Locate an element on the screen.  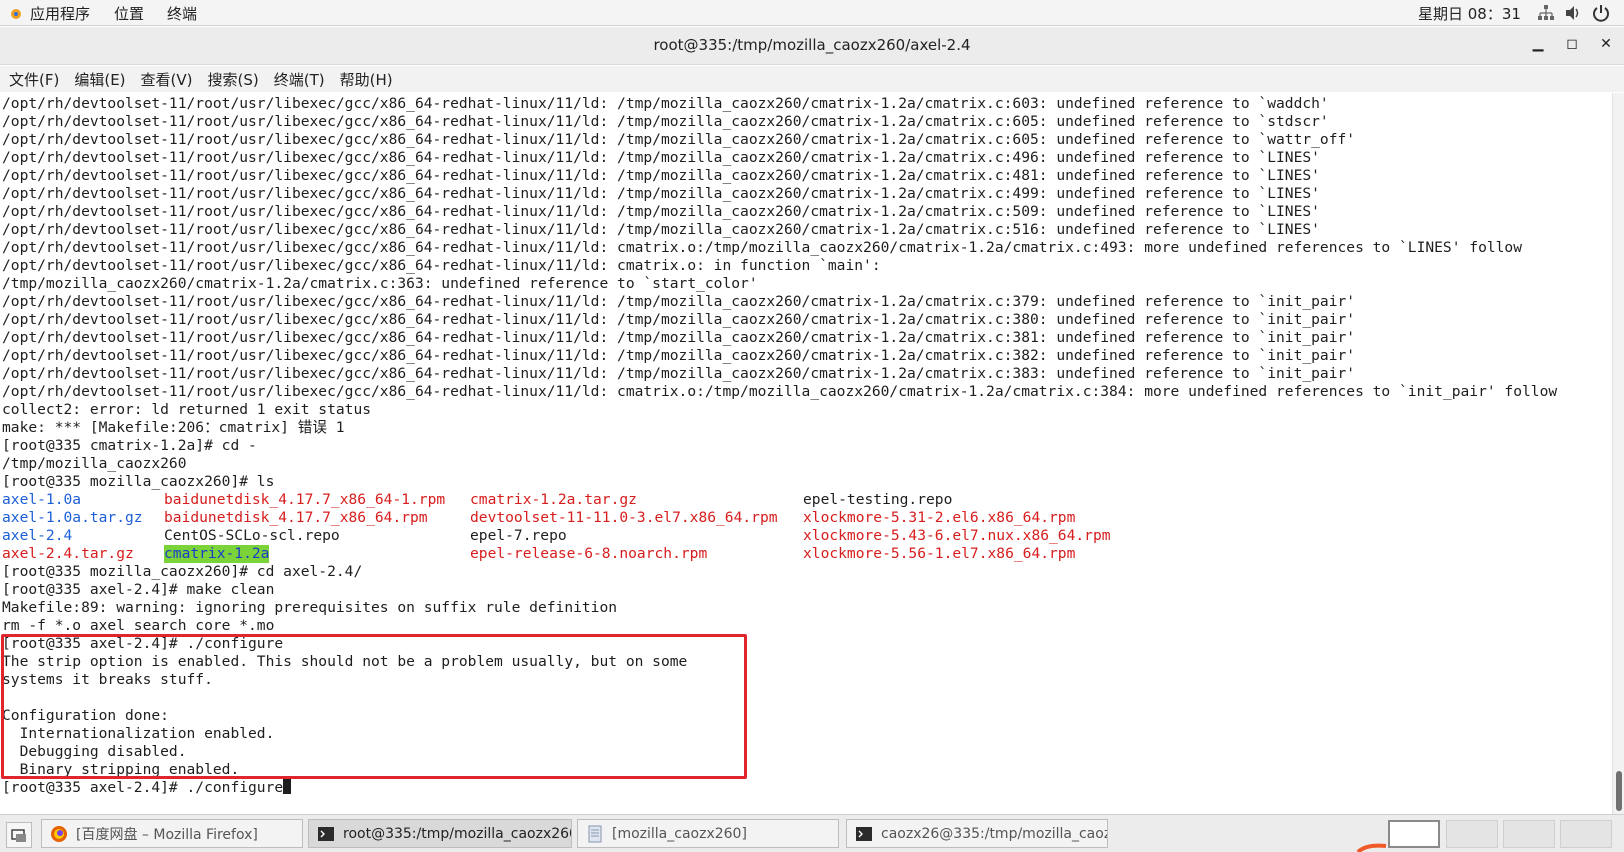
clock: 星期日 08：31 is located at coordinates (1469, 13).